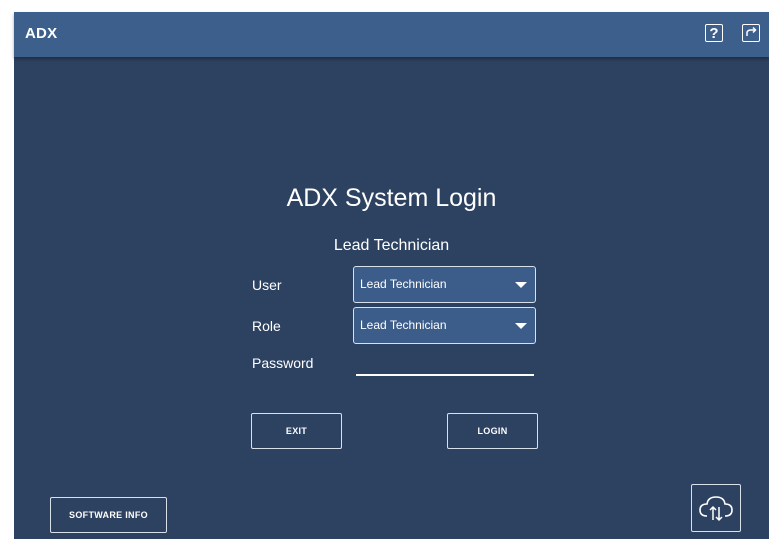 The image size is (769, 539). Describe the element at coordinates (266, 326) in the screenshot. I see `role-label: Role` at that location.